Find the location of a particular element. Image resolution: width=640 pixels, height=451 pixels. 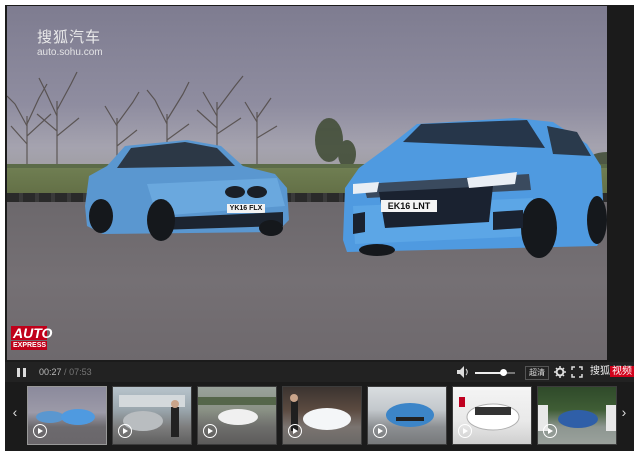

current-time: 00:27 is located at coordinates (50, 372).